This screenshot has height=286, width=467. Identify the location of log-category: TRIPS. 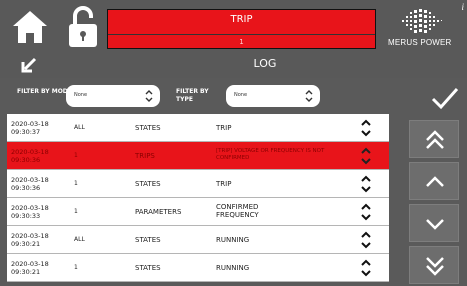
(145, 156).